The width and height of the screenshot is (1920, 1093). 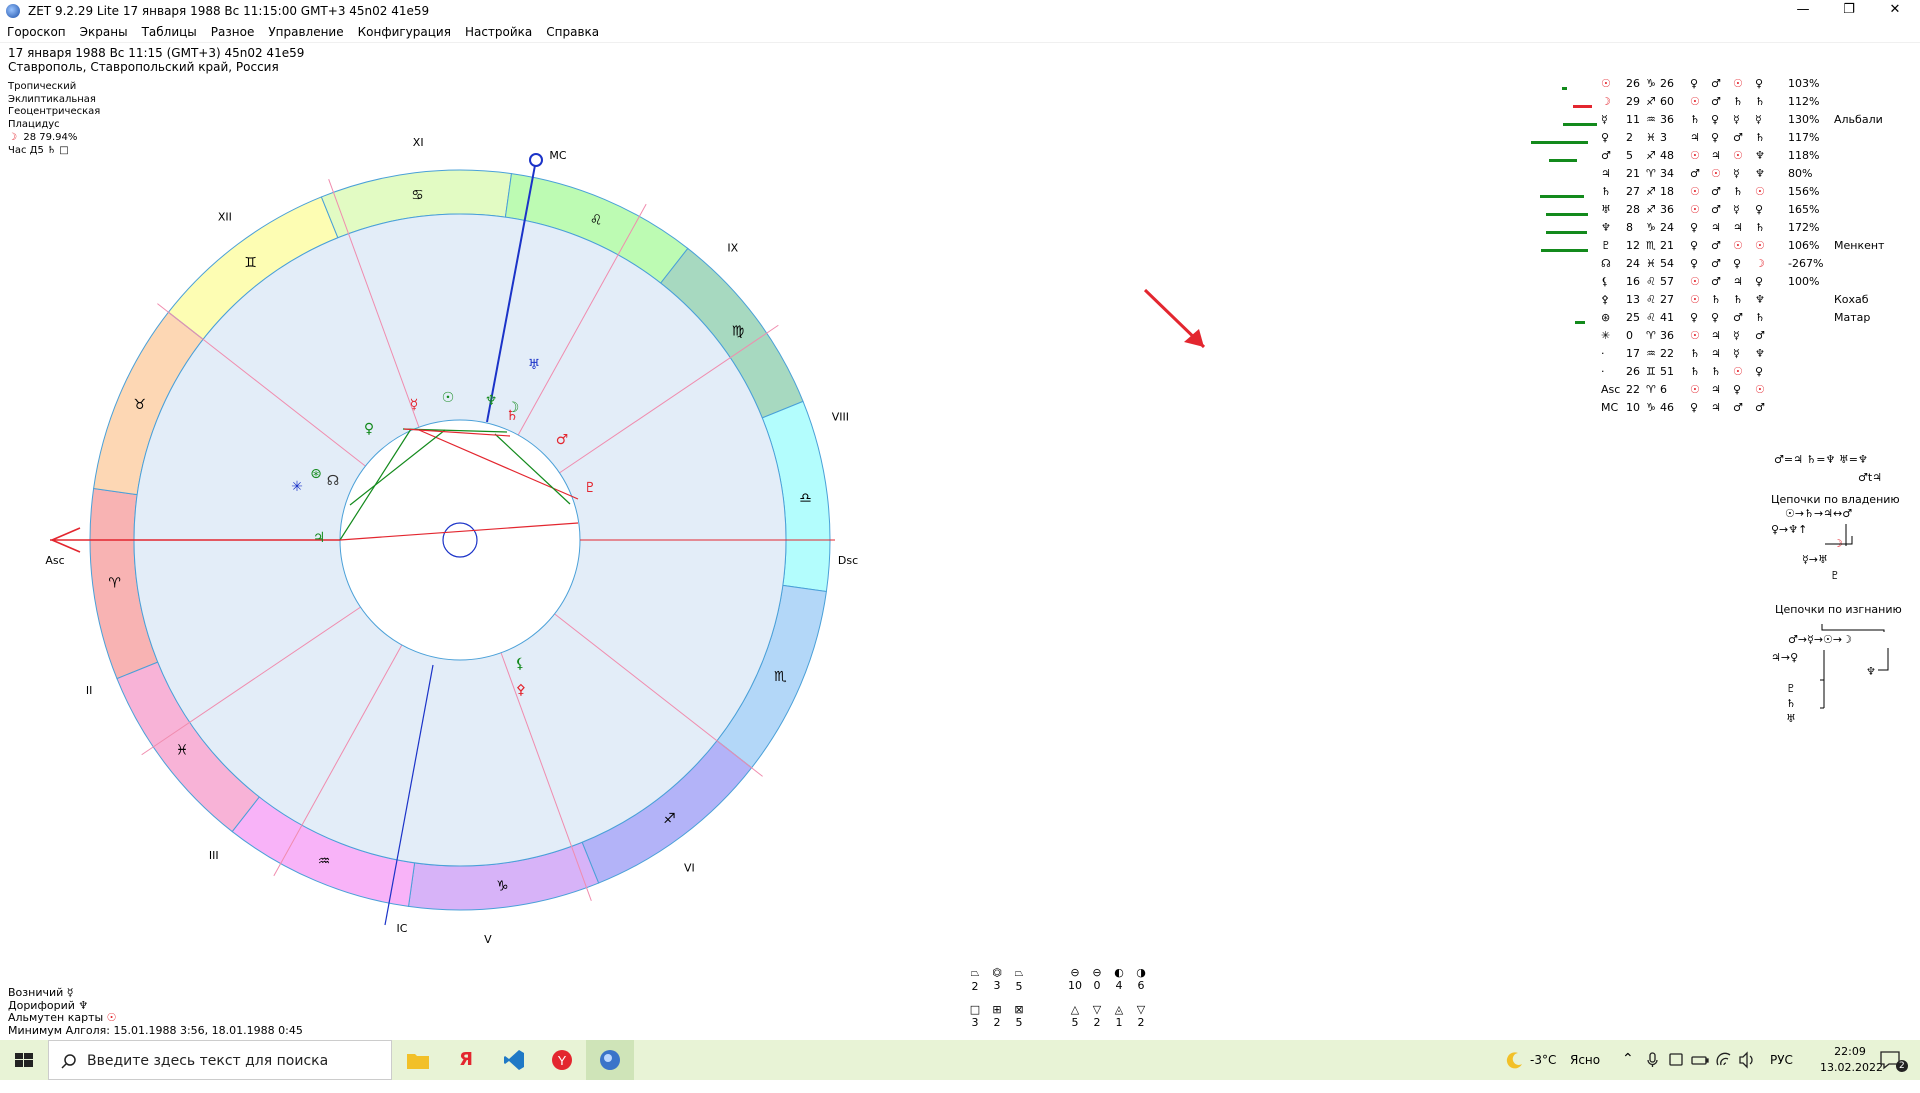 I want to click on table-cell-s: ♒, so click(x=1651, y=353).